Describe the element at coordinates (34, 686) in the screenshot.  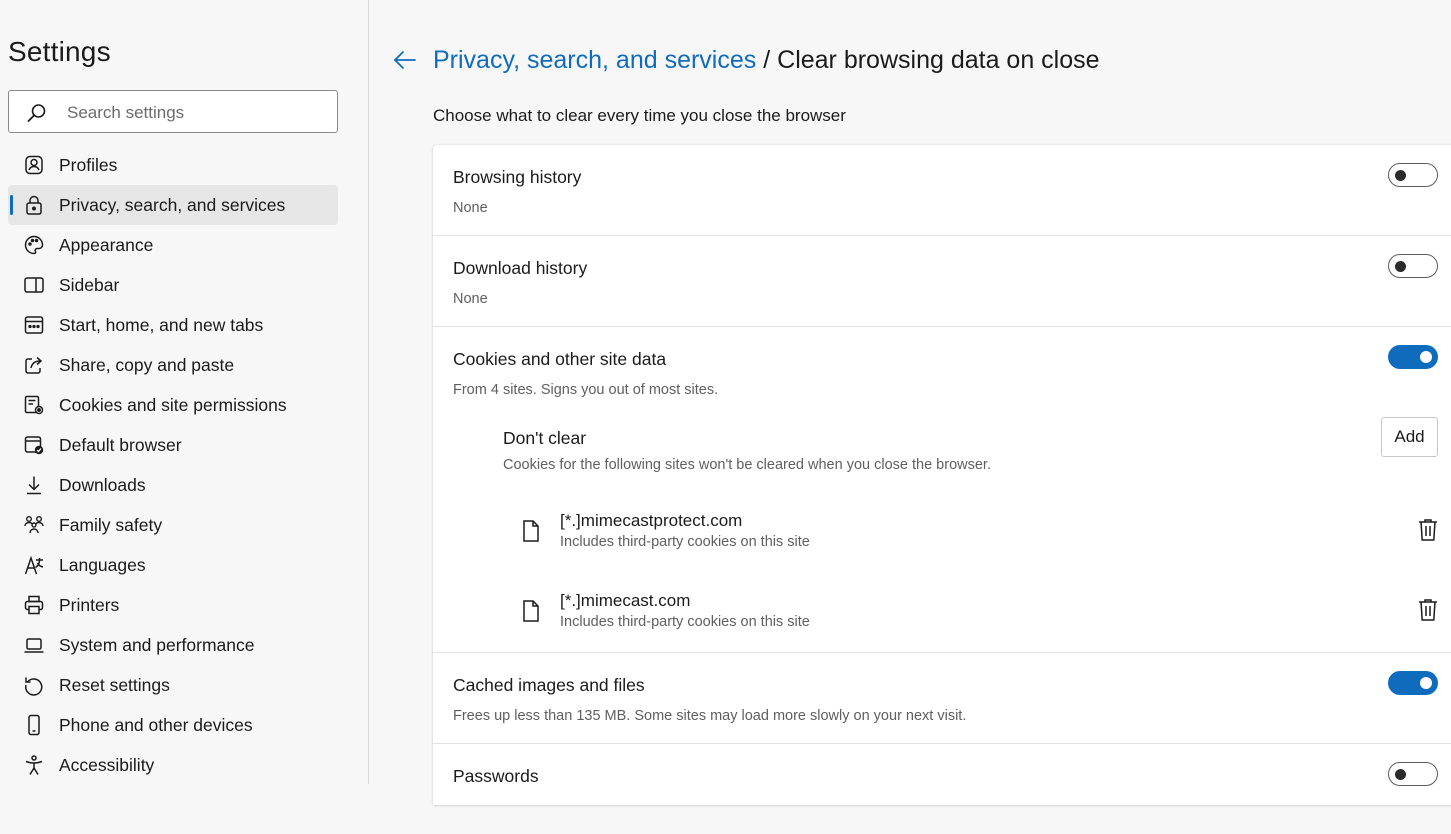
I see `reset-icon` at that location.